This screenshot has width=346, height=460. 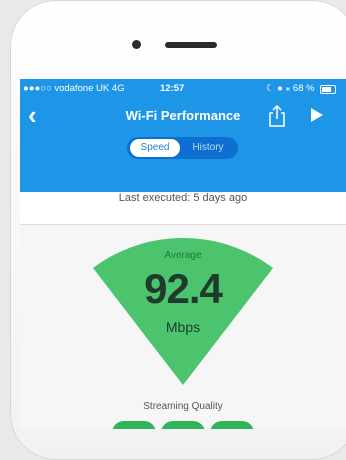 I want to click on play-icon, so click(x=317, y=115).